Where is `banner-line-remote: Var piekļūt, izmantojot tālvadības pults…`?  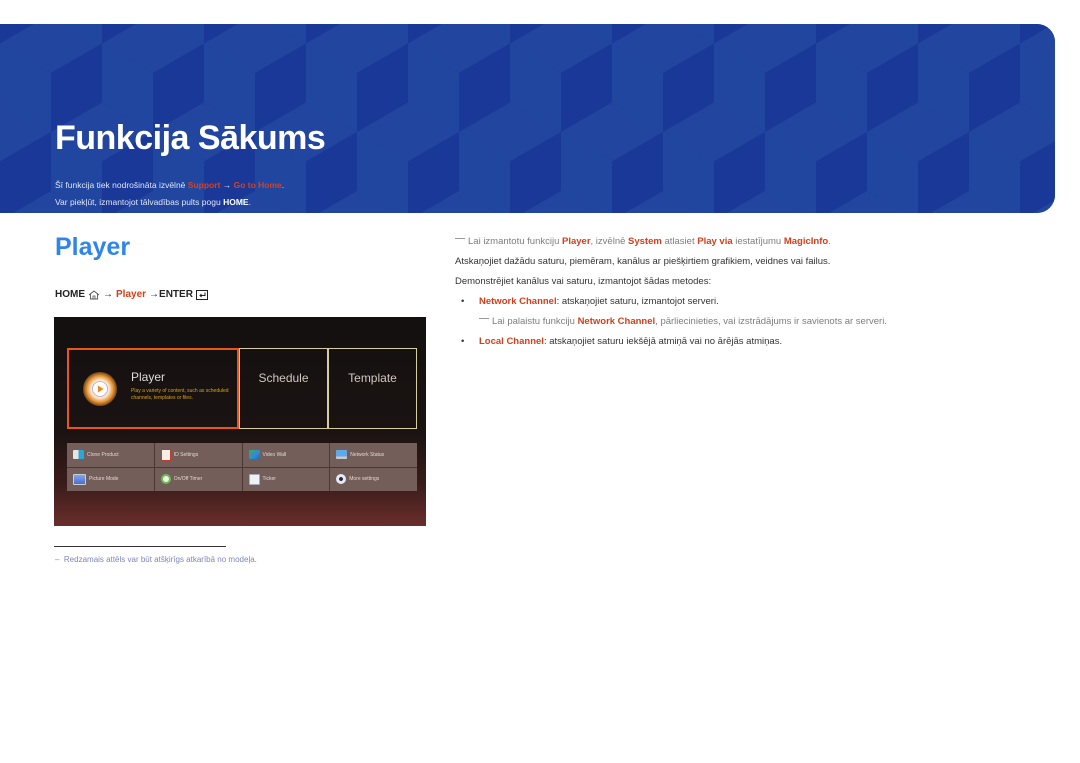 banner-line-remote: Var piekļūt, izmantojot tālvadības pults… is located at coordinates (153, 202).